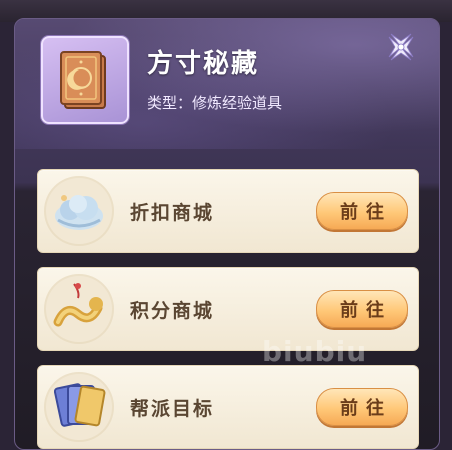  What do you see at coordinates (79, 407) in the screenshot?
I see `card-deck-icon` at bounding box center [79, 407].